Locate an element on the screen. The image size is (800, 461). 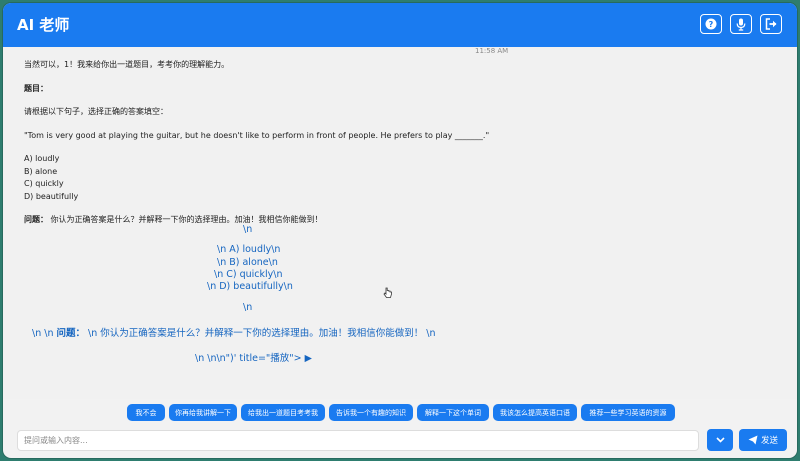
question-instruction: 请根据以下句子，选择正确的答案填空： is located at coordinates (96, 111).